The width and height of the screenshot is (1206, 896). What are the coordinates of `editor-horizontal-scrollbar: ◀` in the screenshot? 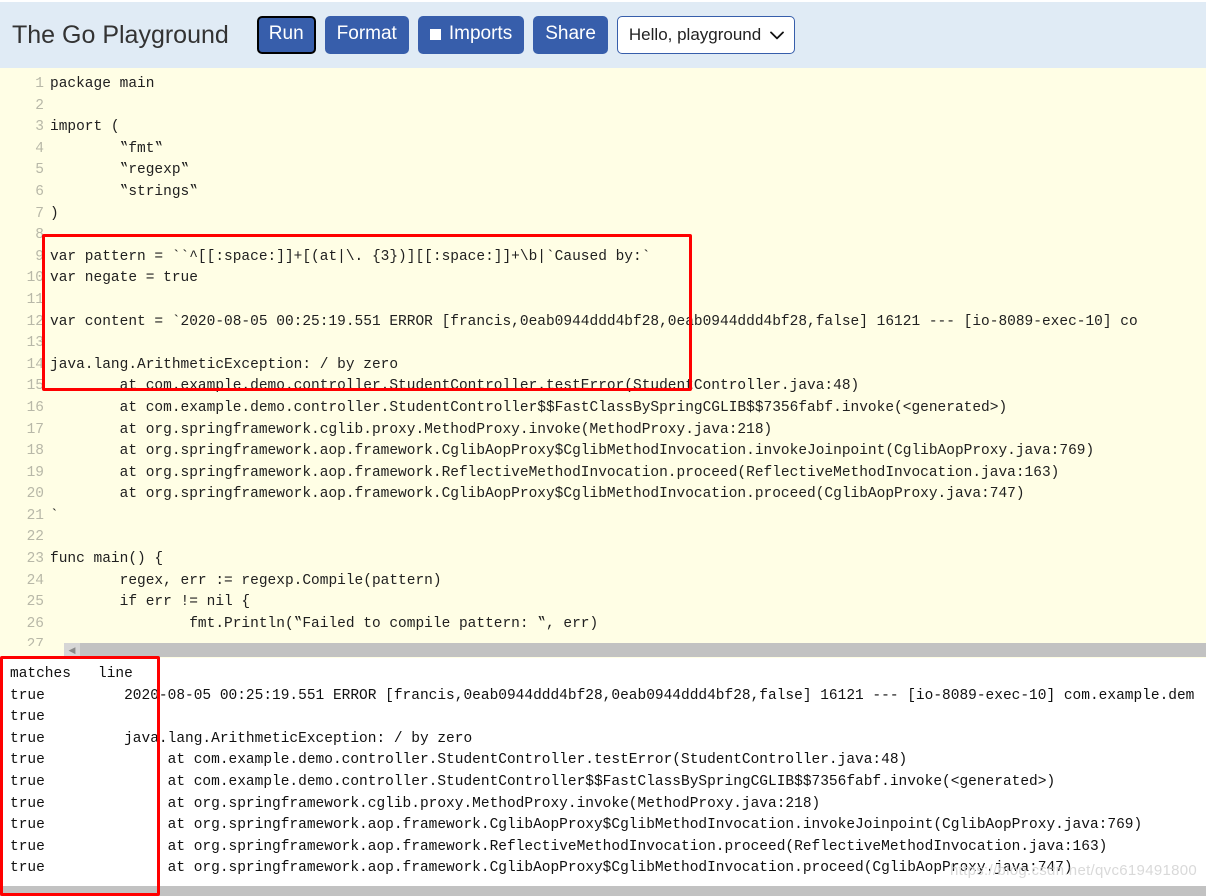 It's located at (635, 650).